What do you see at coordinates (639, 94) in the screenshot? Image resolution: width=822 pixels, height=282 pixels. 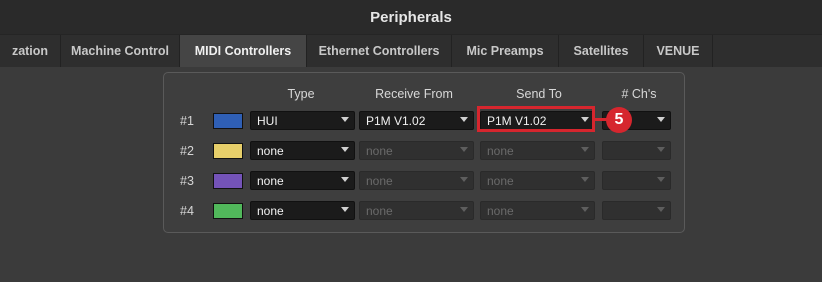 I see `channels-column-header: # Ch's` at bounding box center [639, 94].